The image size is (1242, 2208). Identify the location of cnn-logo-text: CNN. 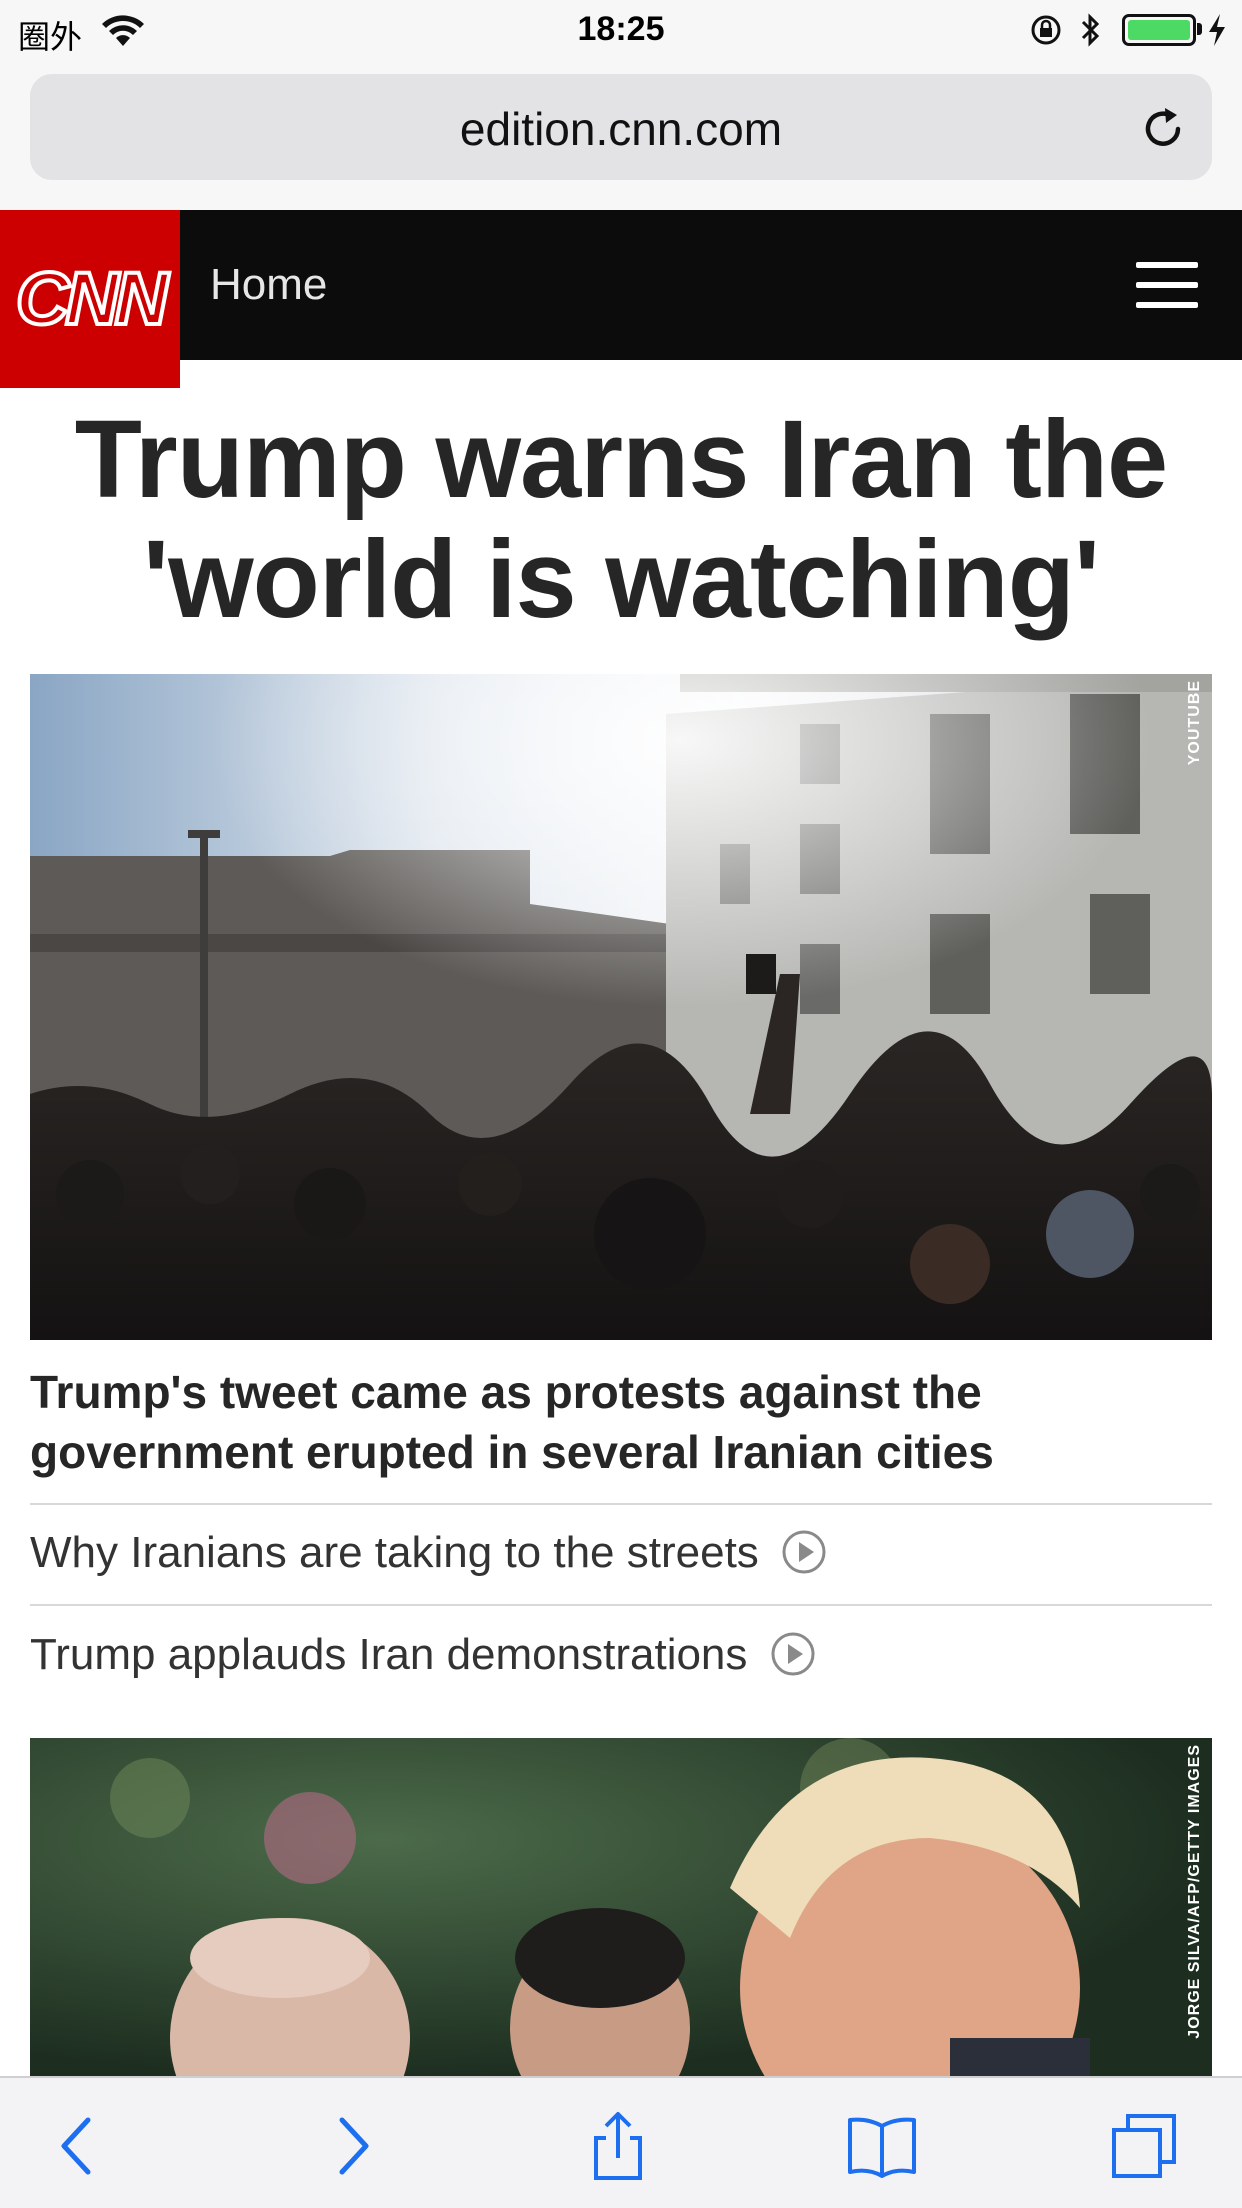
(92, 298).